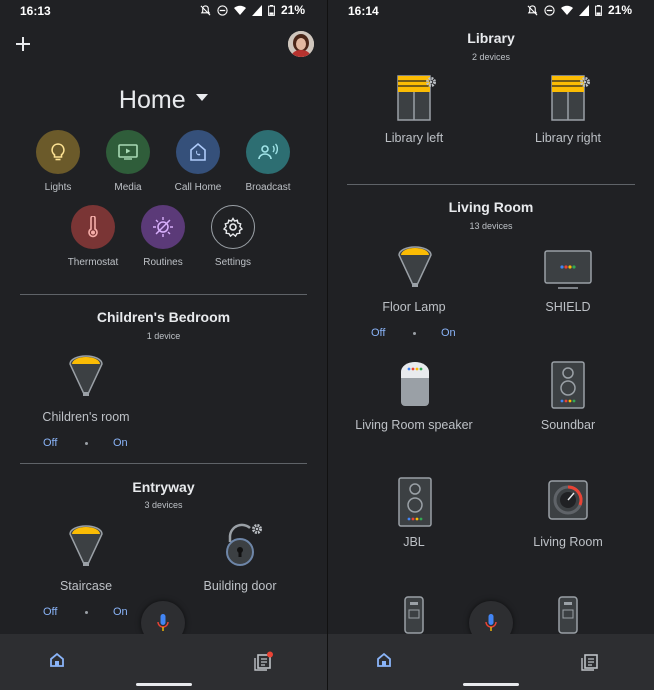 This screenshot has height=690, width=654. I want to click on room-title: Entryway, so click(163, 487).